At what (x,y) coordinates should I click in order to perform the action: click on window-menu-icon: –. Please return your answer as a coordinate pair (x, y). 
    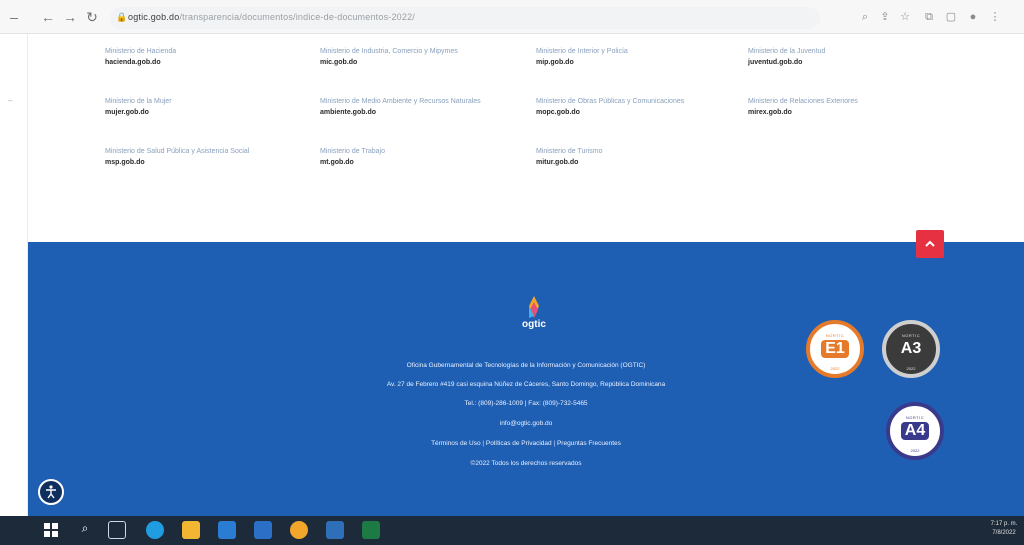
    Looking at the image, I should click on (14, 17).